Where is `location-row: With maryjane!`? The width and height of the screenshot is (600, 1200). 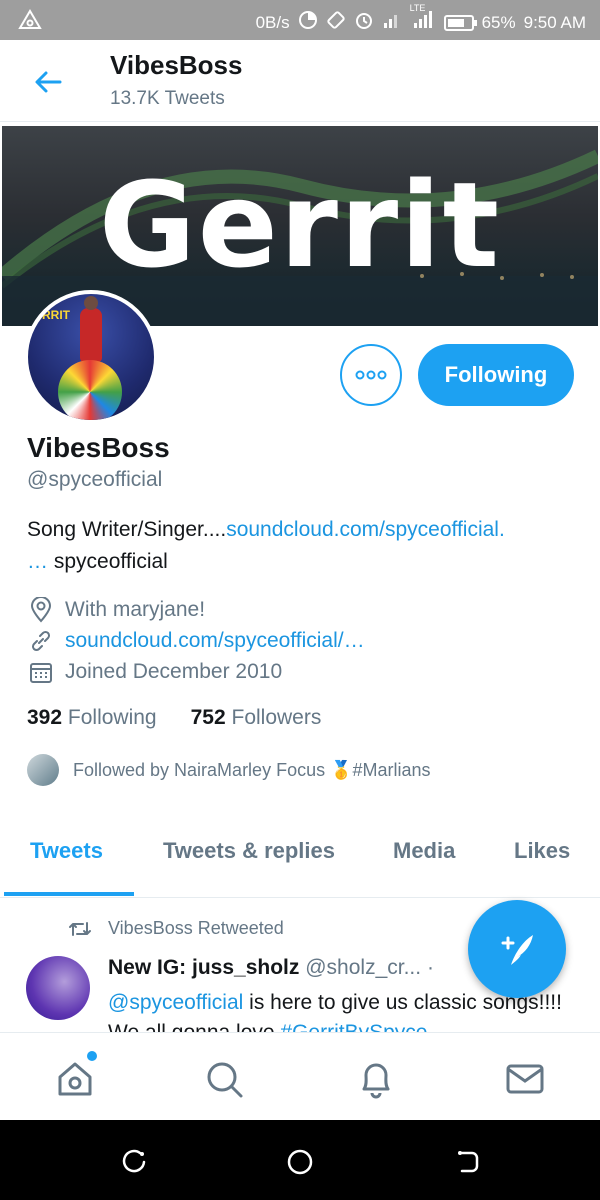
location-row: With maryjane! is located at coordinates (116, 610).